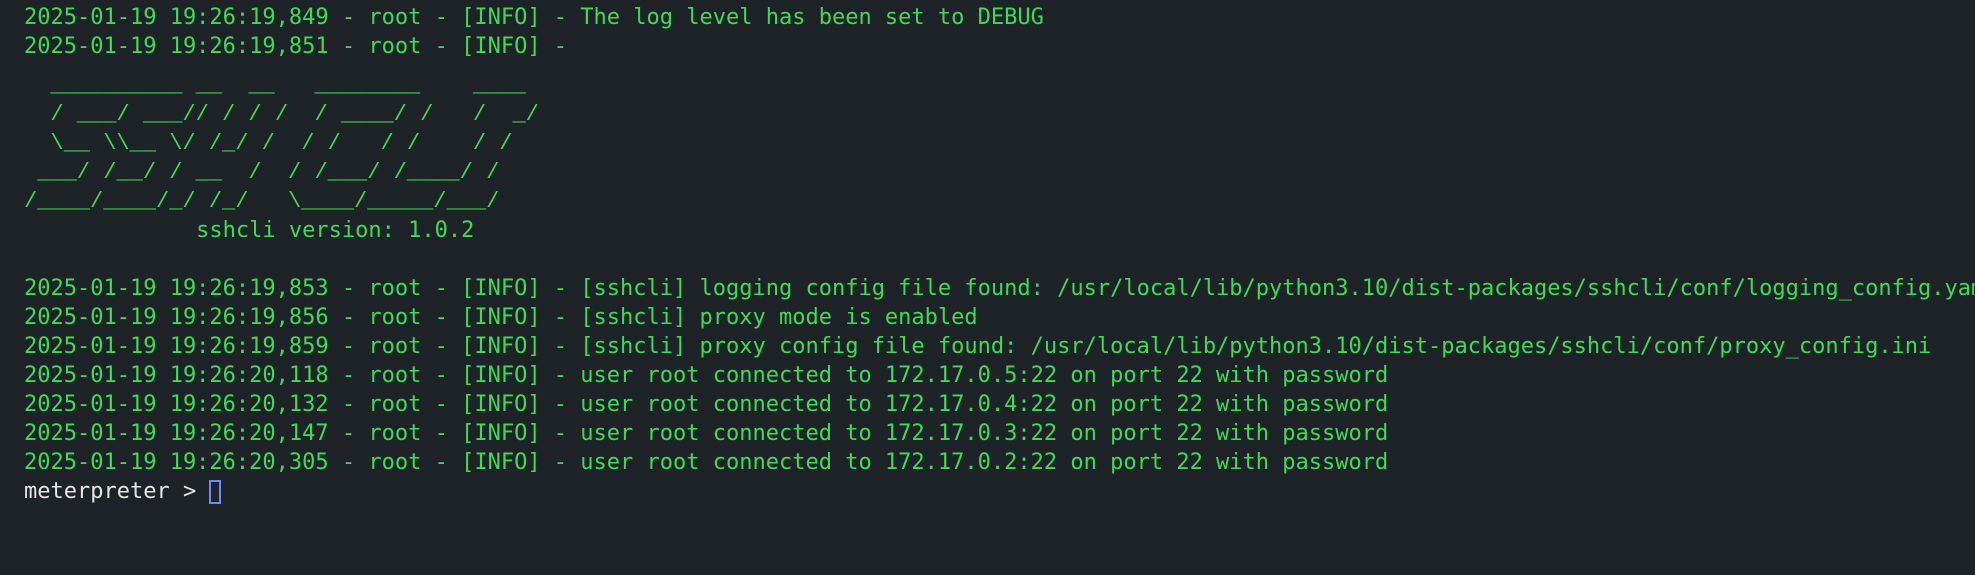 This screenshot has width=1975, height=575. What do you see at coordinates (249, 230) in the screenshot?
I see `version-line: sshcli version: 1.0.2` at bounding box center [249, 230].